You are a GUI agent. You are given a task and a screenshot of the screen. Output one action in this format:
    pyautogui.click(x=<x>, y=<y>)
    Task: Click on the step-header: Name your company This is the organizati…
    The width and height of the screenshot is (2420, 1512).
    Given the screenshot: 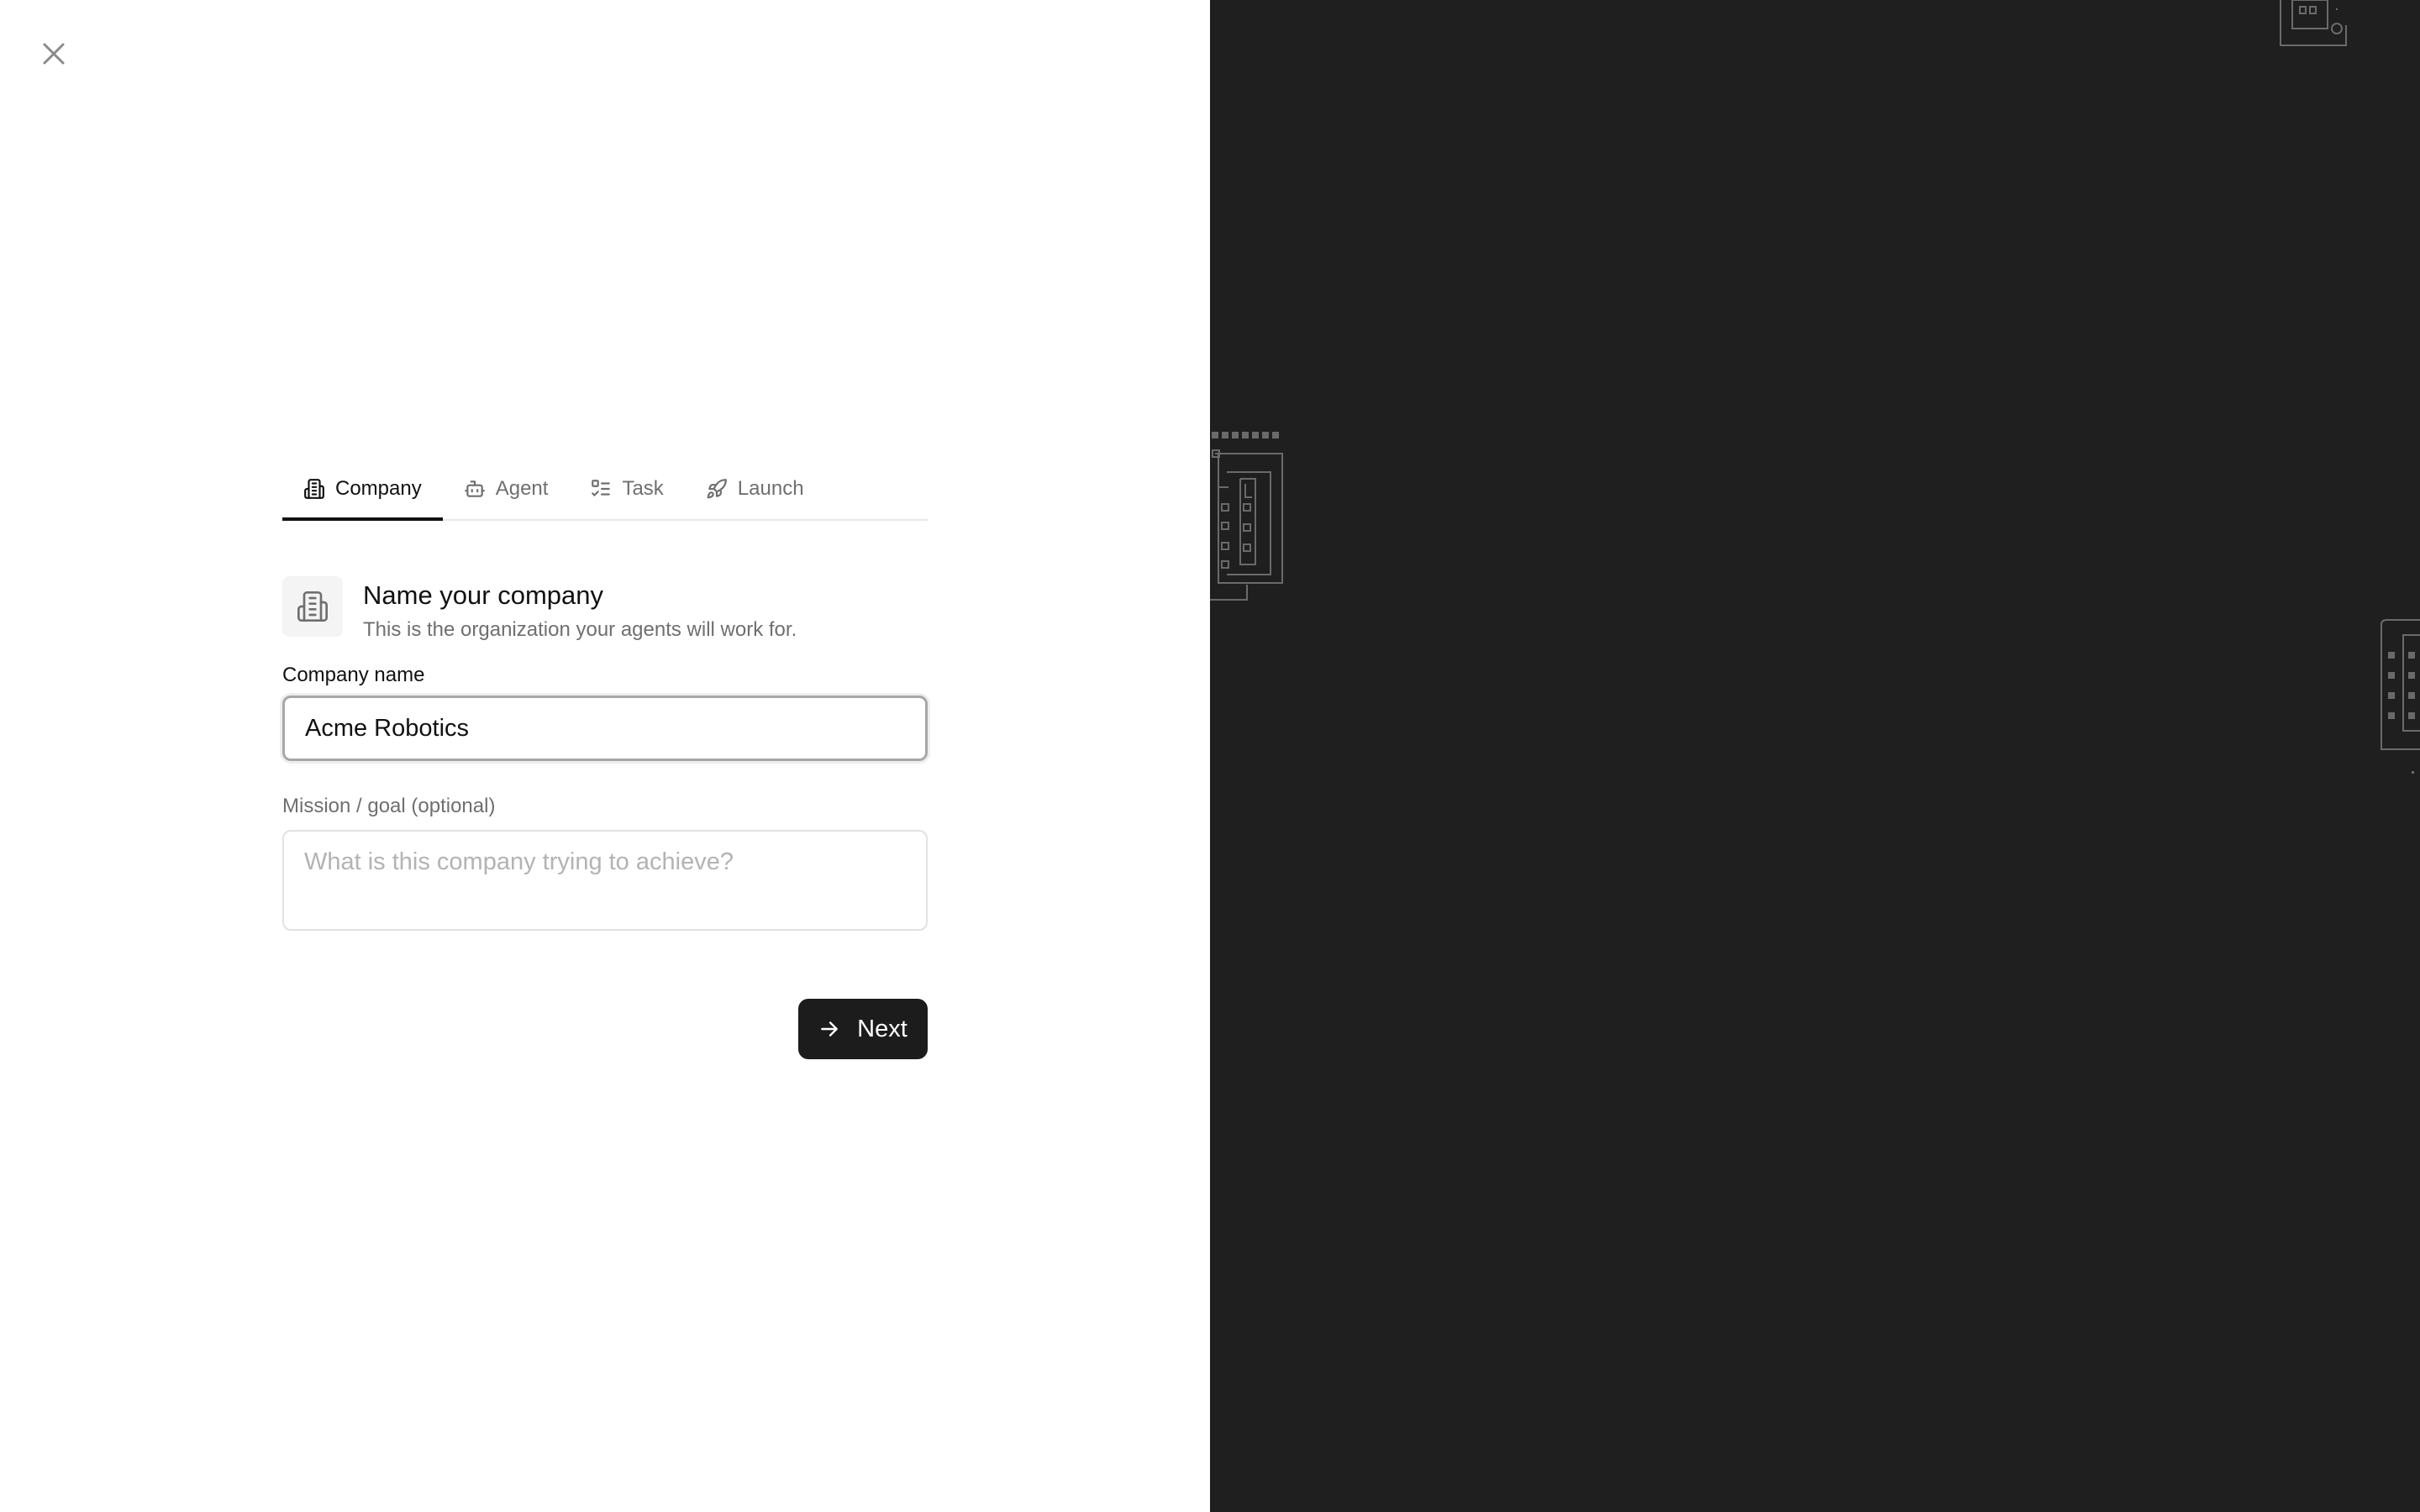 What is the action you would take?
    pyautogui.click(x=605, y=608)
    